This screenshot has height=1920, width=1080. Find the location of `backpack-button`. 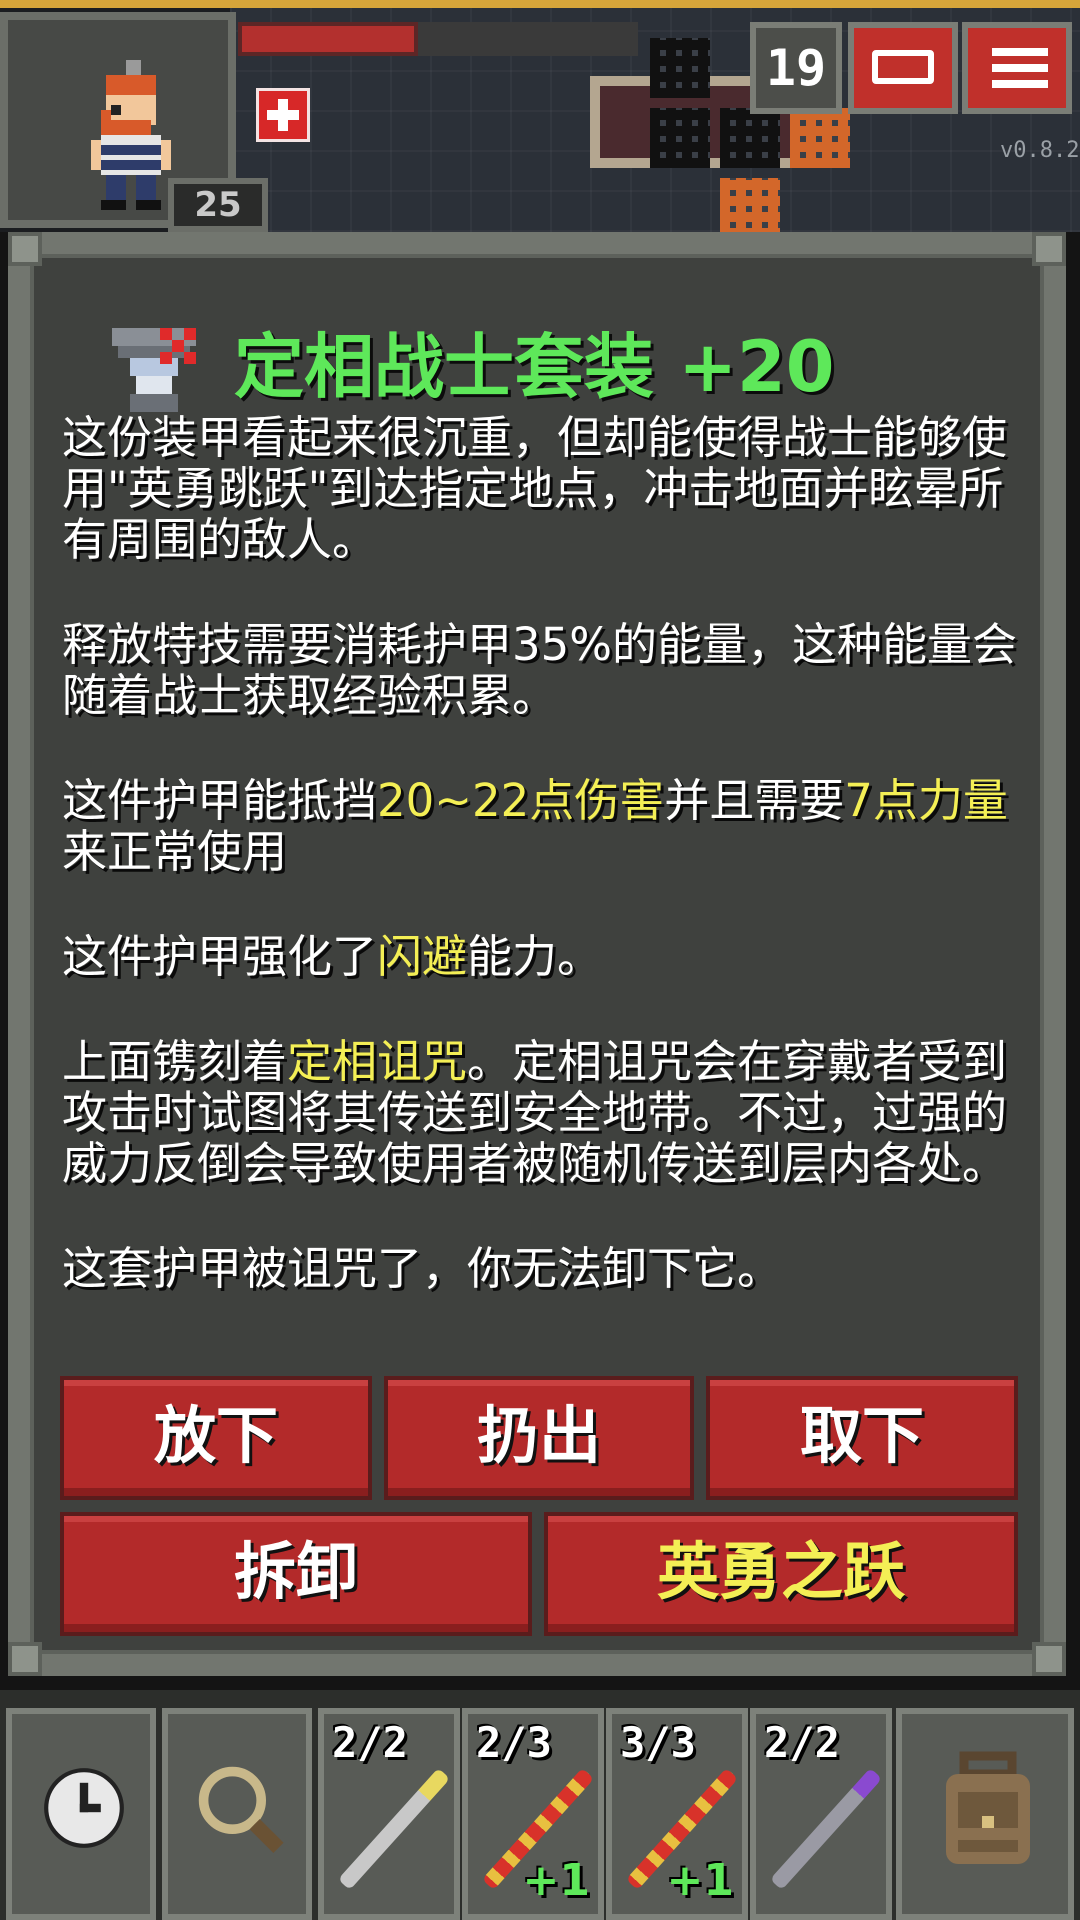

backpack-button is located at coordinates (985, 1814).